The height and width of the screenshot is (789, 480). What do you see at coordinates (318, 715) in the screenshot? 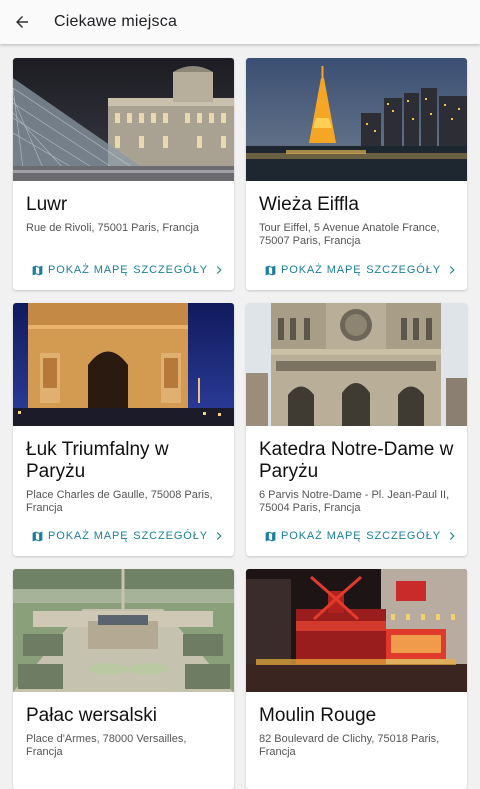
I see `place-name: Moulin Rouge` at bounding box center [318, 715].